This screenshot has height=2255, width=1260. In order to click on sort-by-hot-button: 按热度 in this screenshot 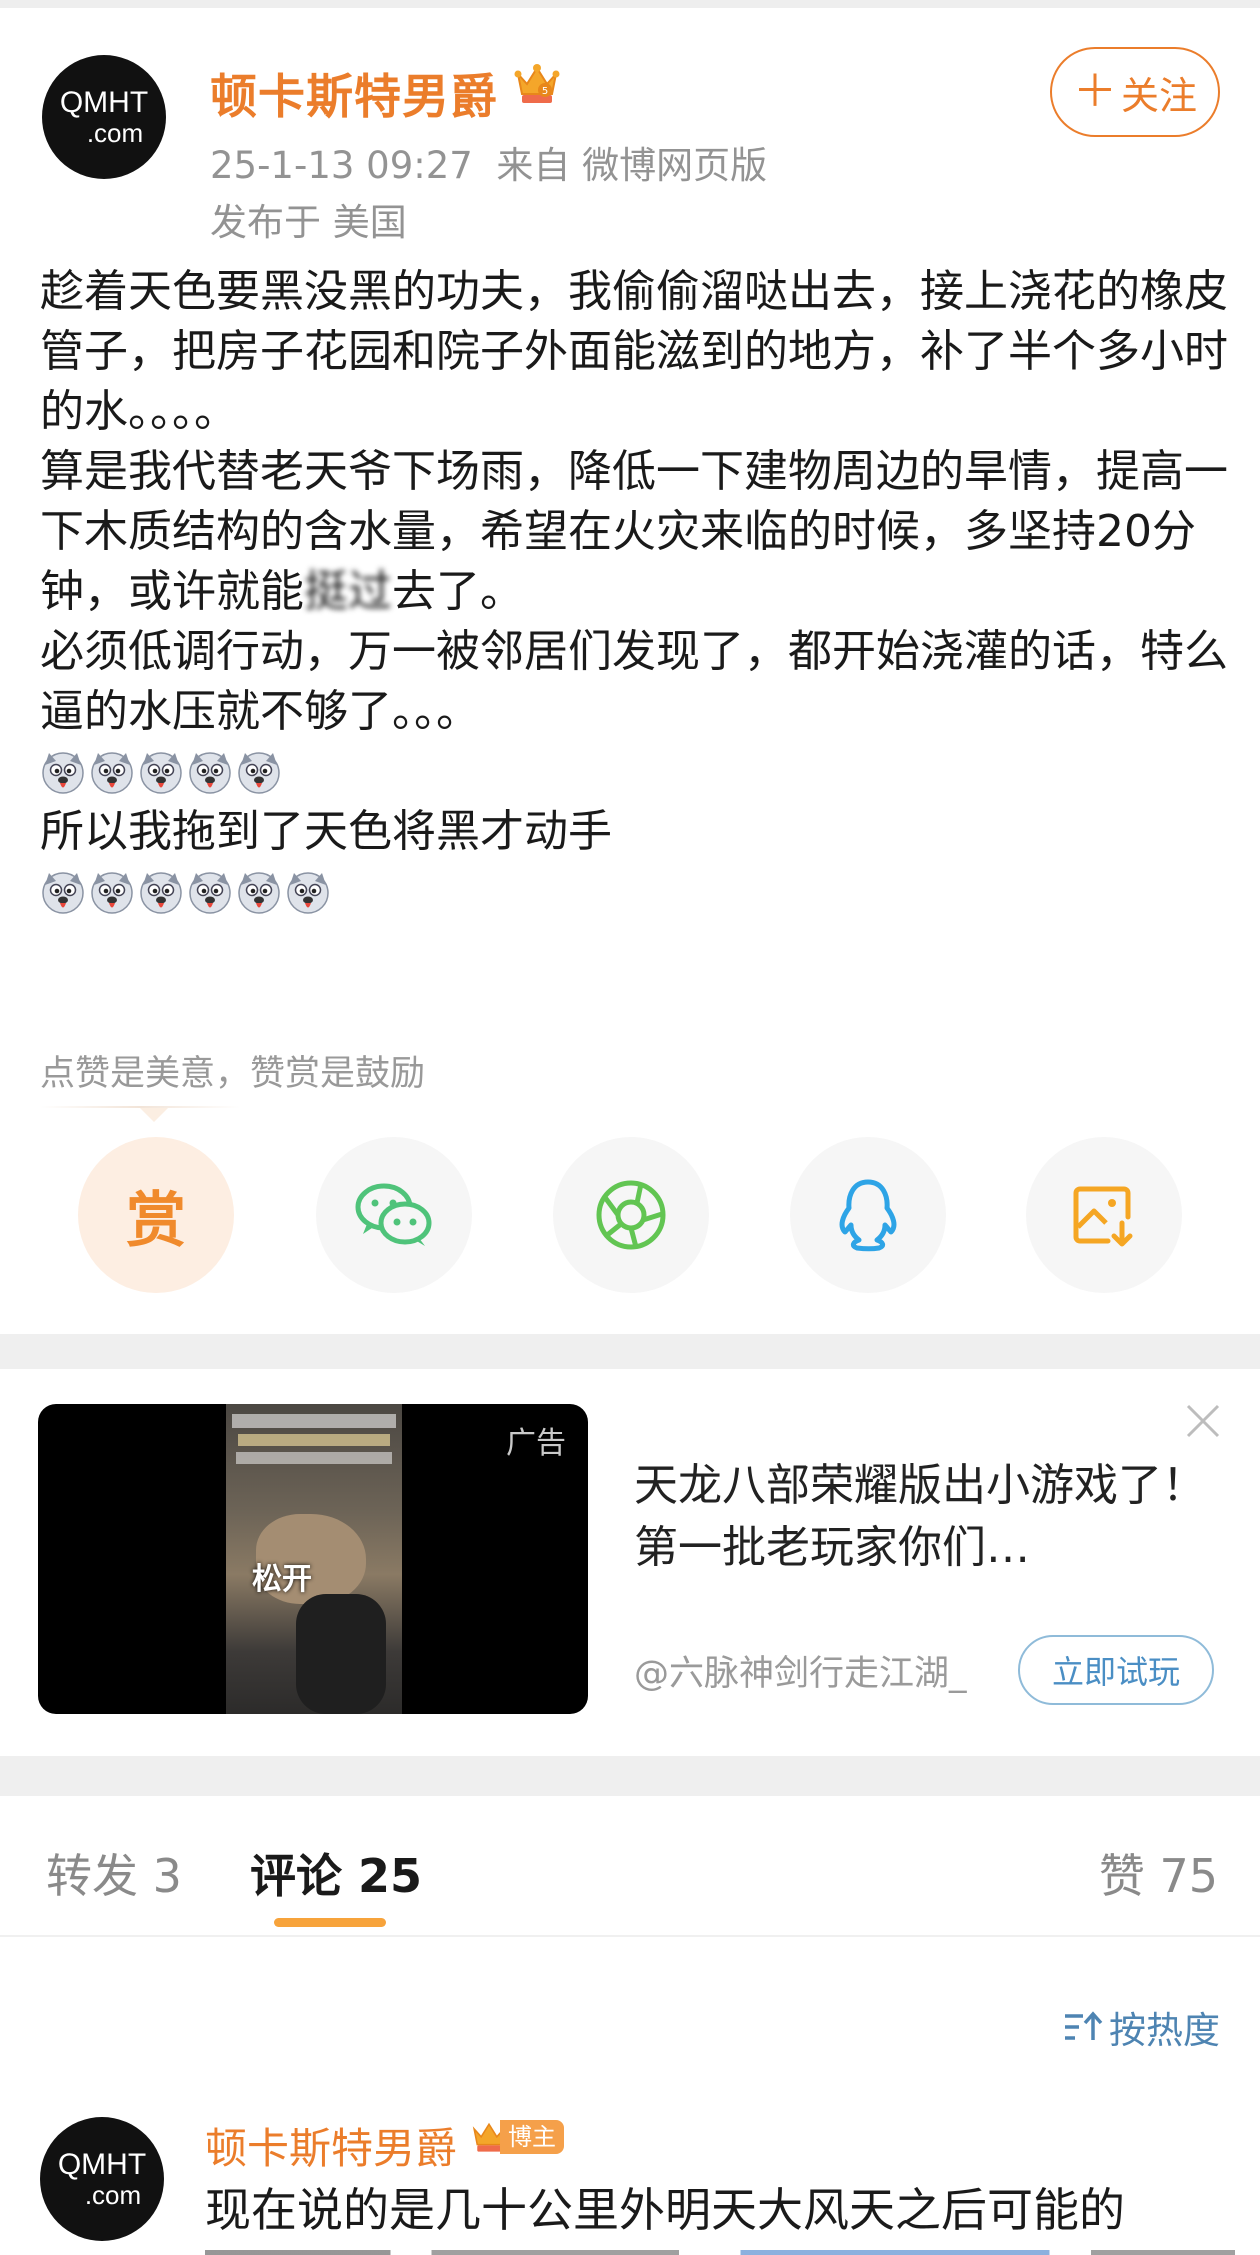, I will do `click(1141, 2027)`.